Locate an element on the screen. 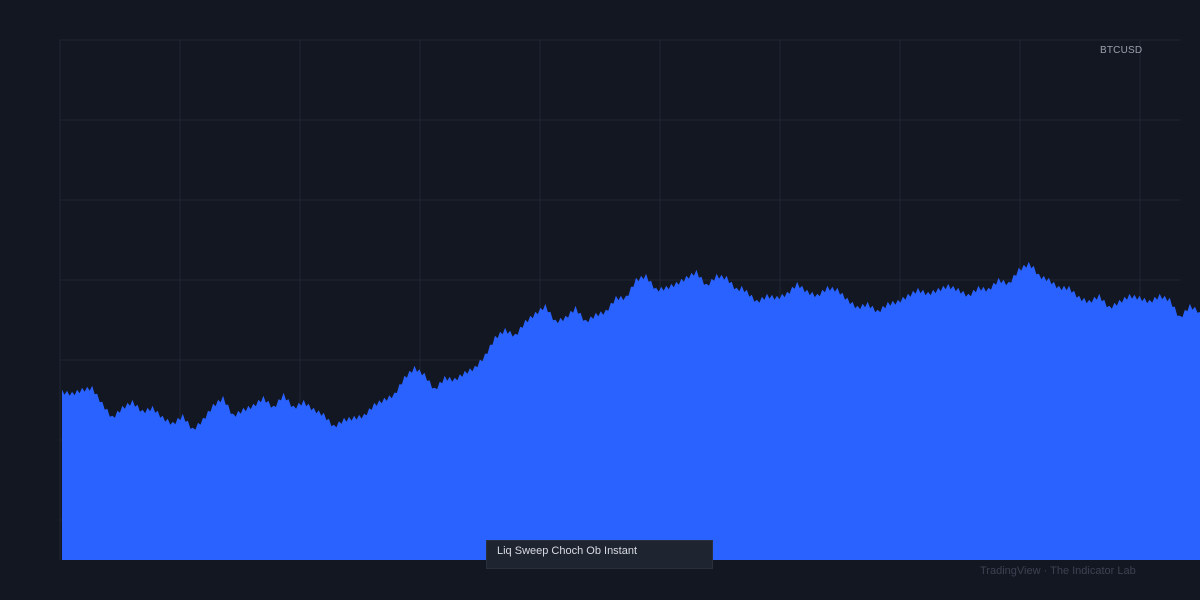 Image resolution: width=1200 pixels, height=600 pixels. indicator-legend: Liq Sweep Choch Ob Instant is located at coordinates (599, 554).